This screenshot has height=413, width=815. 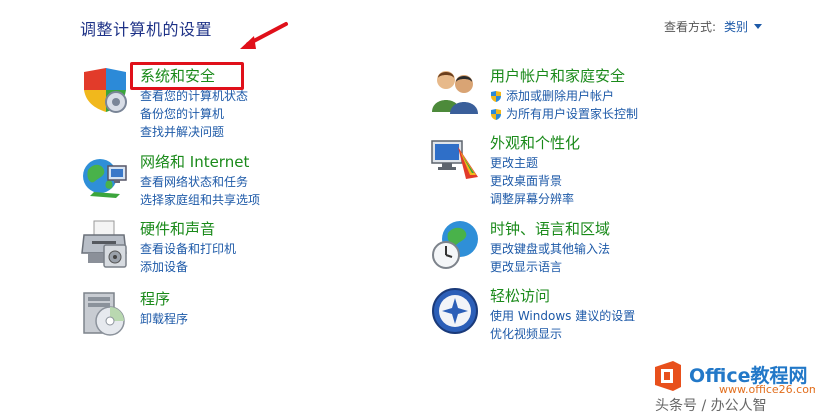 I want to click on link-change-theme: 更改主题, so click(x=535, y=163).